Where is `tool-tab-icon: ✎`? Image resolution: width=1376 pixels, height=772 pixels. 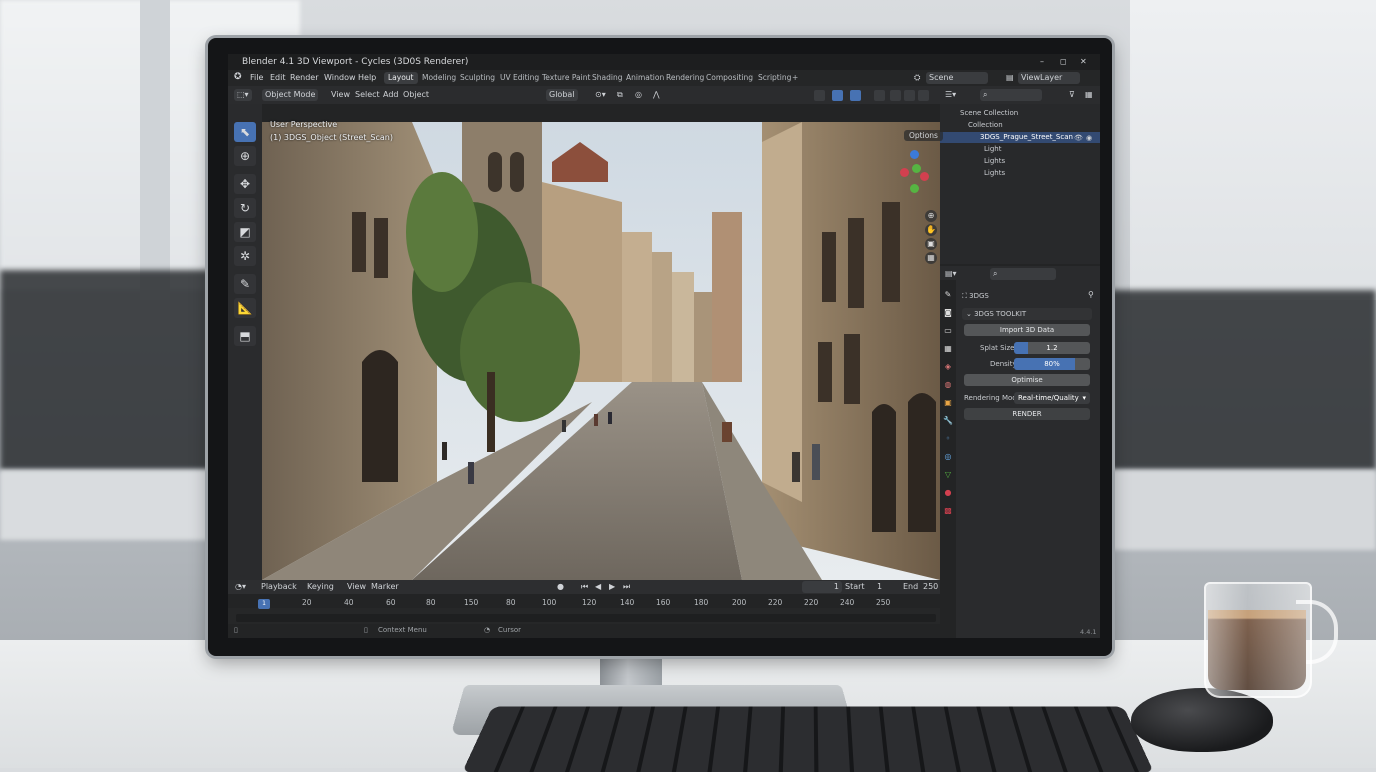 tool-tab-icon: ✎ is located at coordinates (948, 295).